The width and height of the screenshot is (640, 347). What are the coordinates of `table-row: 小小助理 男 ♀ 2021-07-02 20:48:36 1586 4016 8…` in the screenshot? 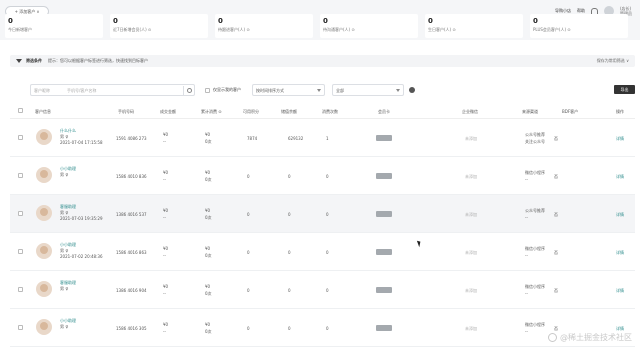 It's located at (322, 252).